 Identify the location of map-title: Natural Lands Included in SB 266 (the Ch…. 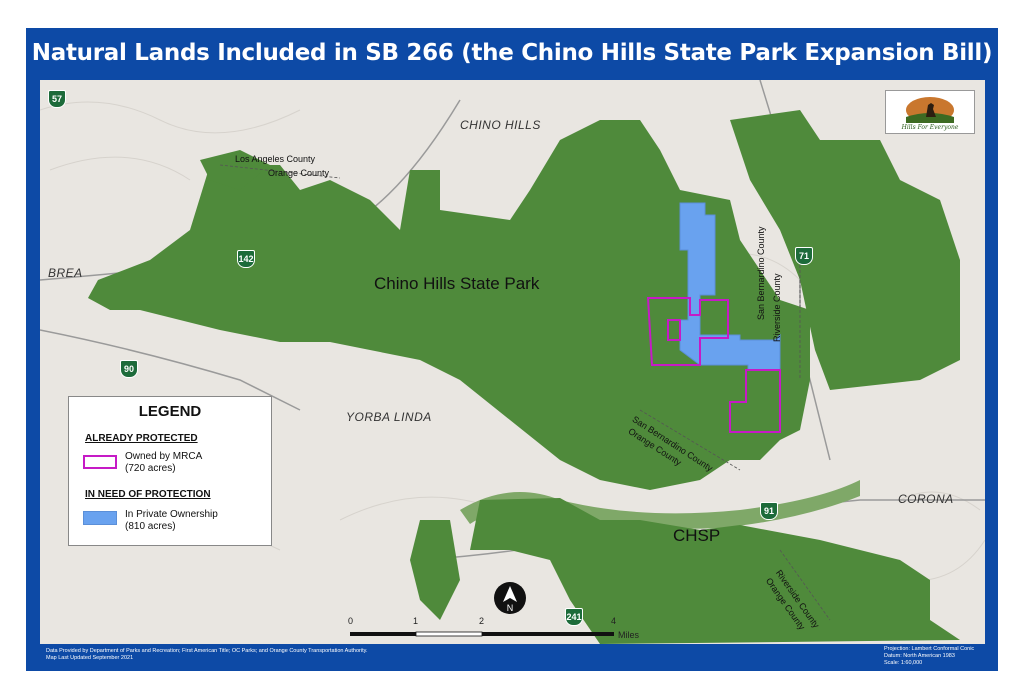
(512, 53).